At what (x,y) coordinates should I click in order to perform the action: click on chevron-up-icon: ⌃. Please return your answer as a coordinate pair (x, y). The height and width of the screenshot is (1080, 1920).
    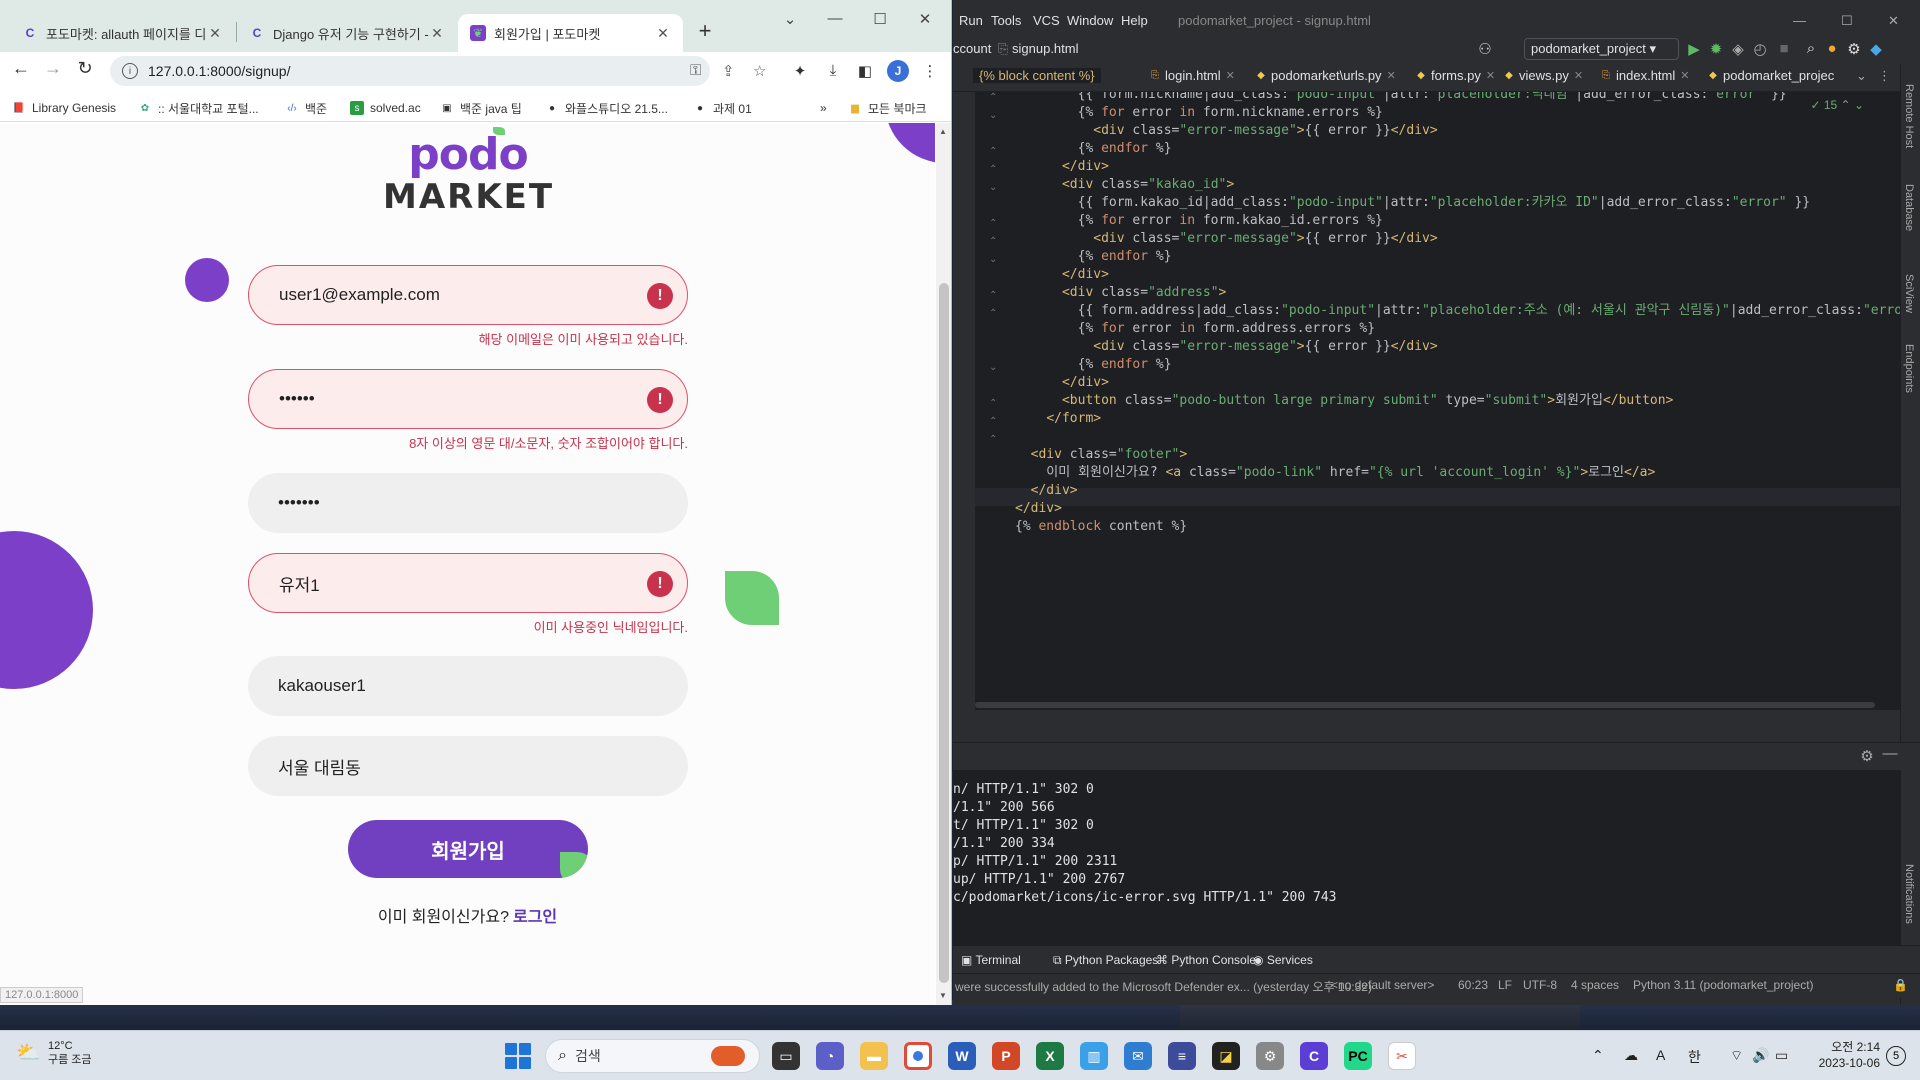
    Looking at the image, I should click on (1598, 1055).